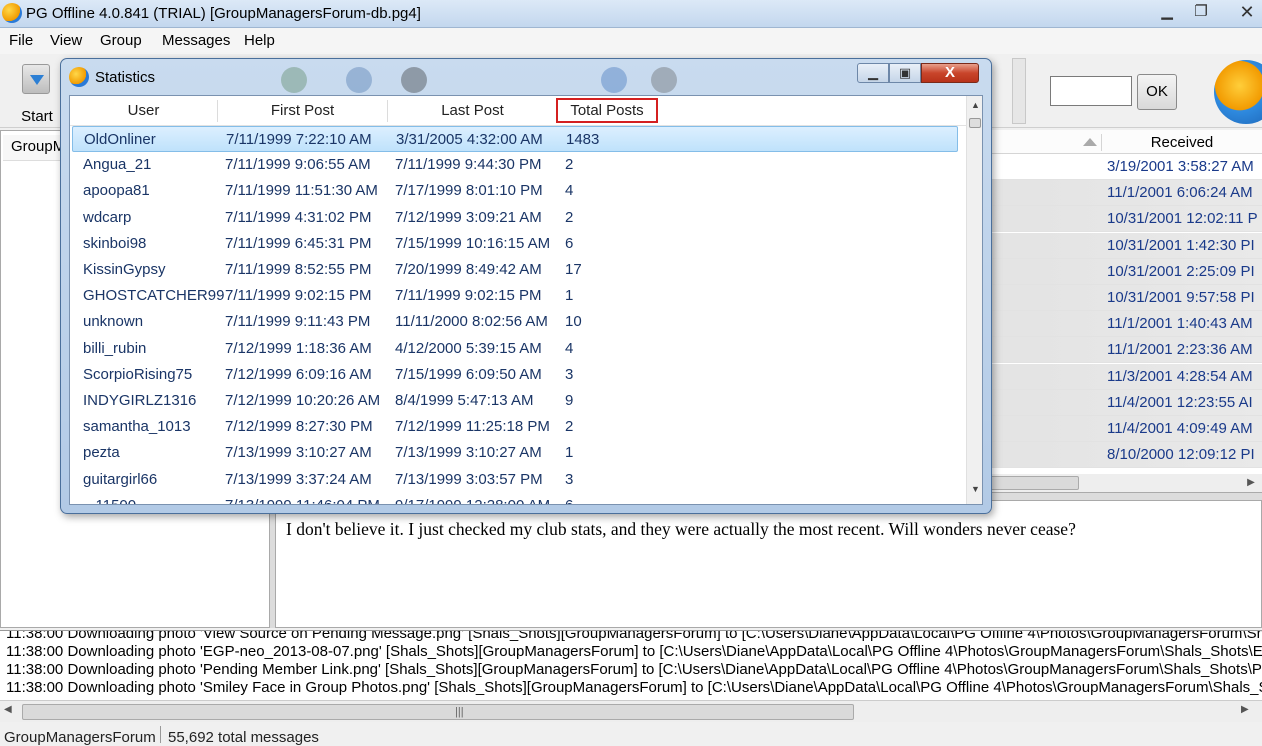 The height and width of the screenshot is (746, 1262). Describe the element at coordinates (1238, 92) in the screenshot. I see `pg-offline-logo-icon` at that location.